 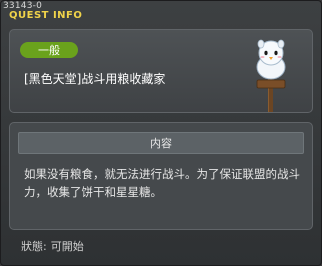 What do you see at coordinates (95, 79) in the screenshot?
I see `quest-name: [黑色天堂]战斗用粮收藏家` at bounding box center [95, 79].